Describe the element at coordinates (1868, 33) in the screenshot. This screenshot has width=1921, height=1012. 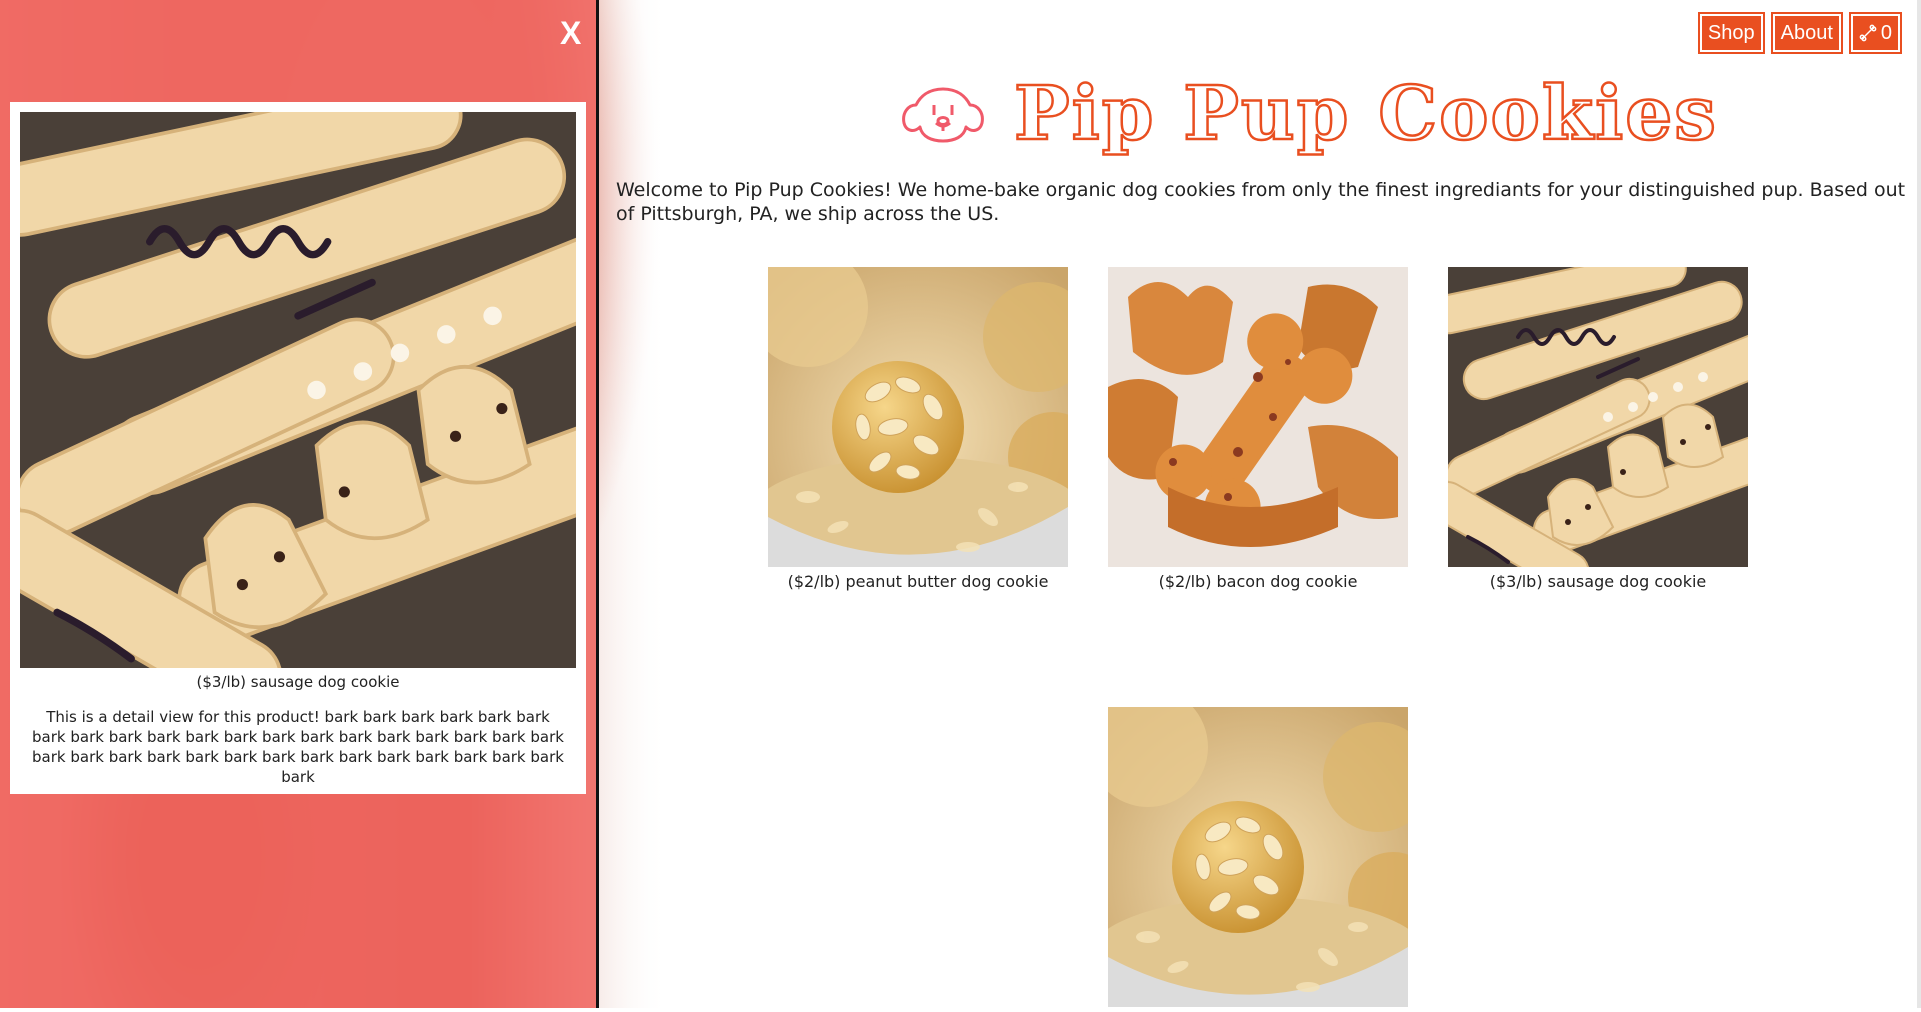
I see `bone-cart-icon` at that location.